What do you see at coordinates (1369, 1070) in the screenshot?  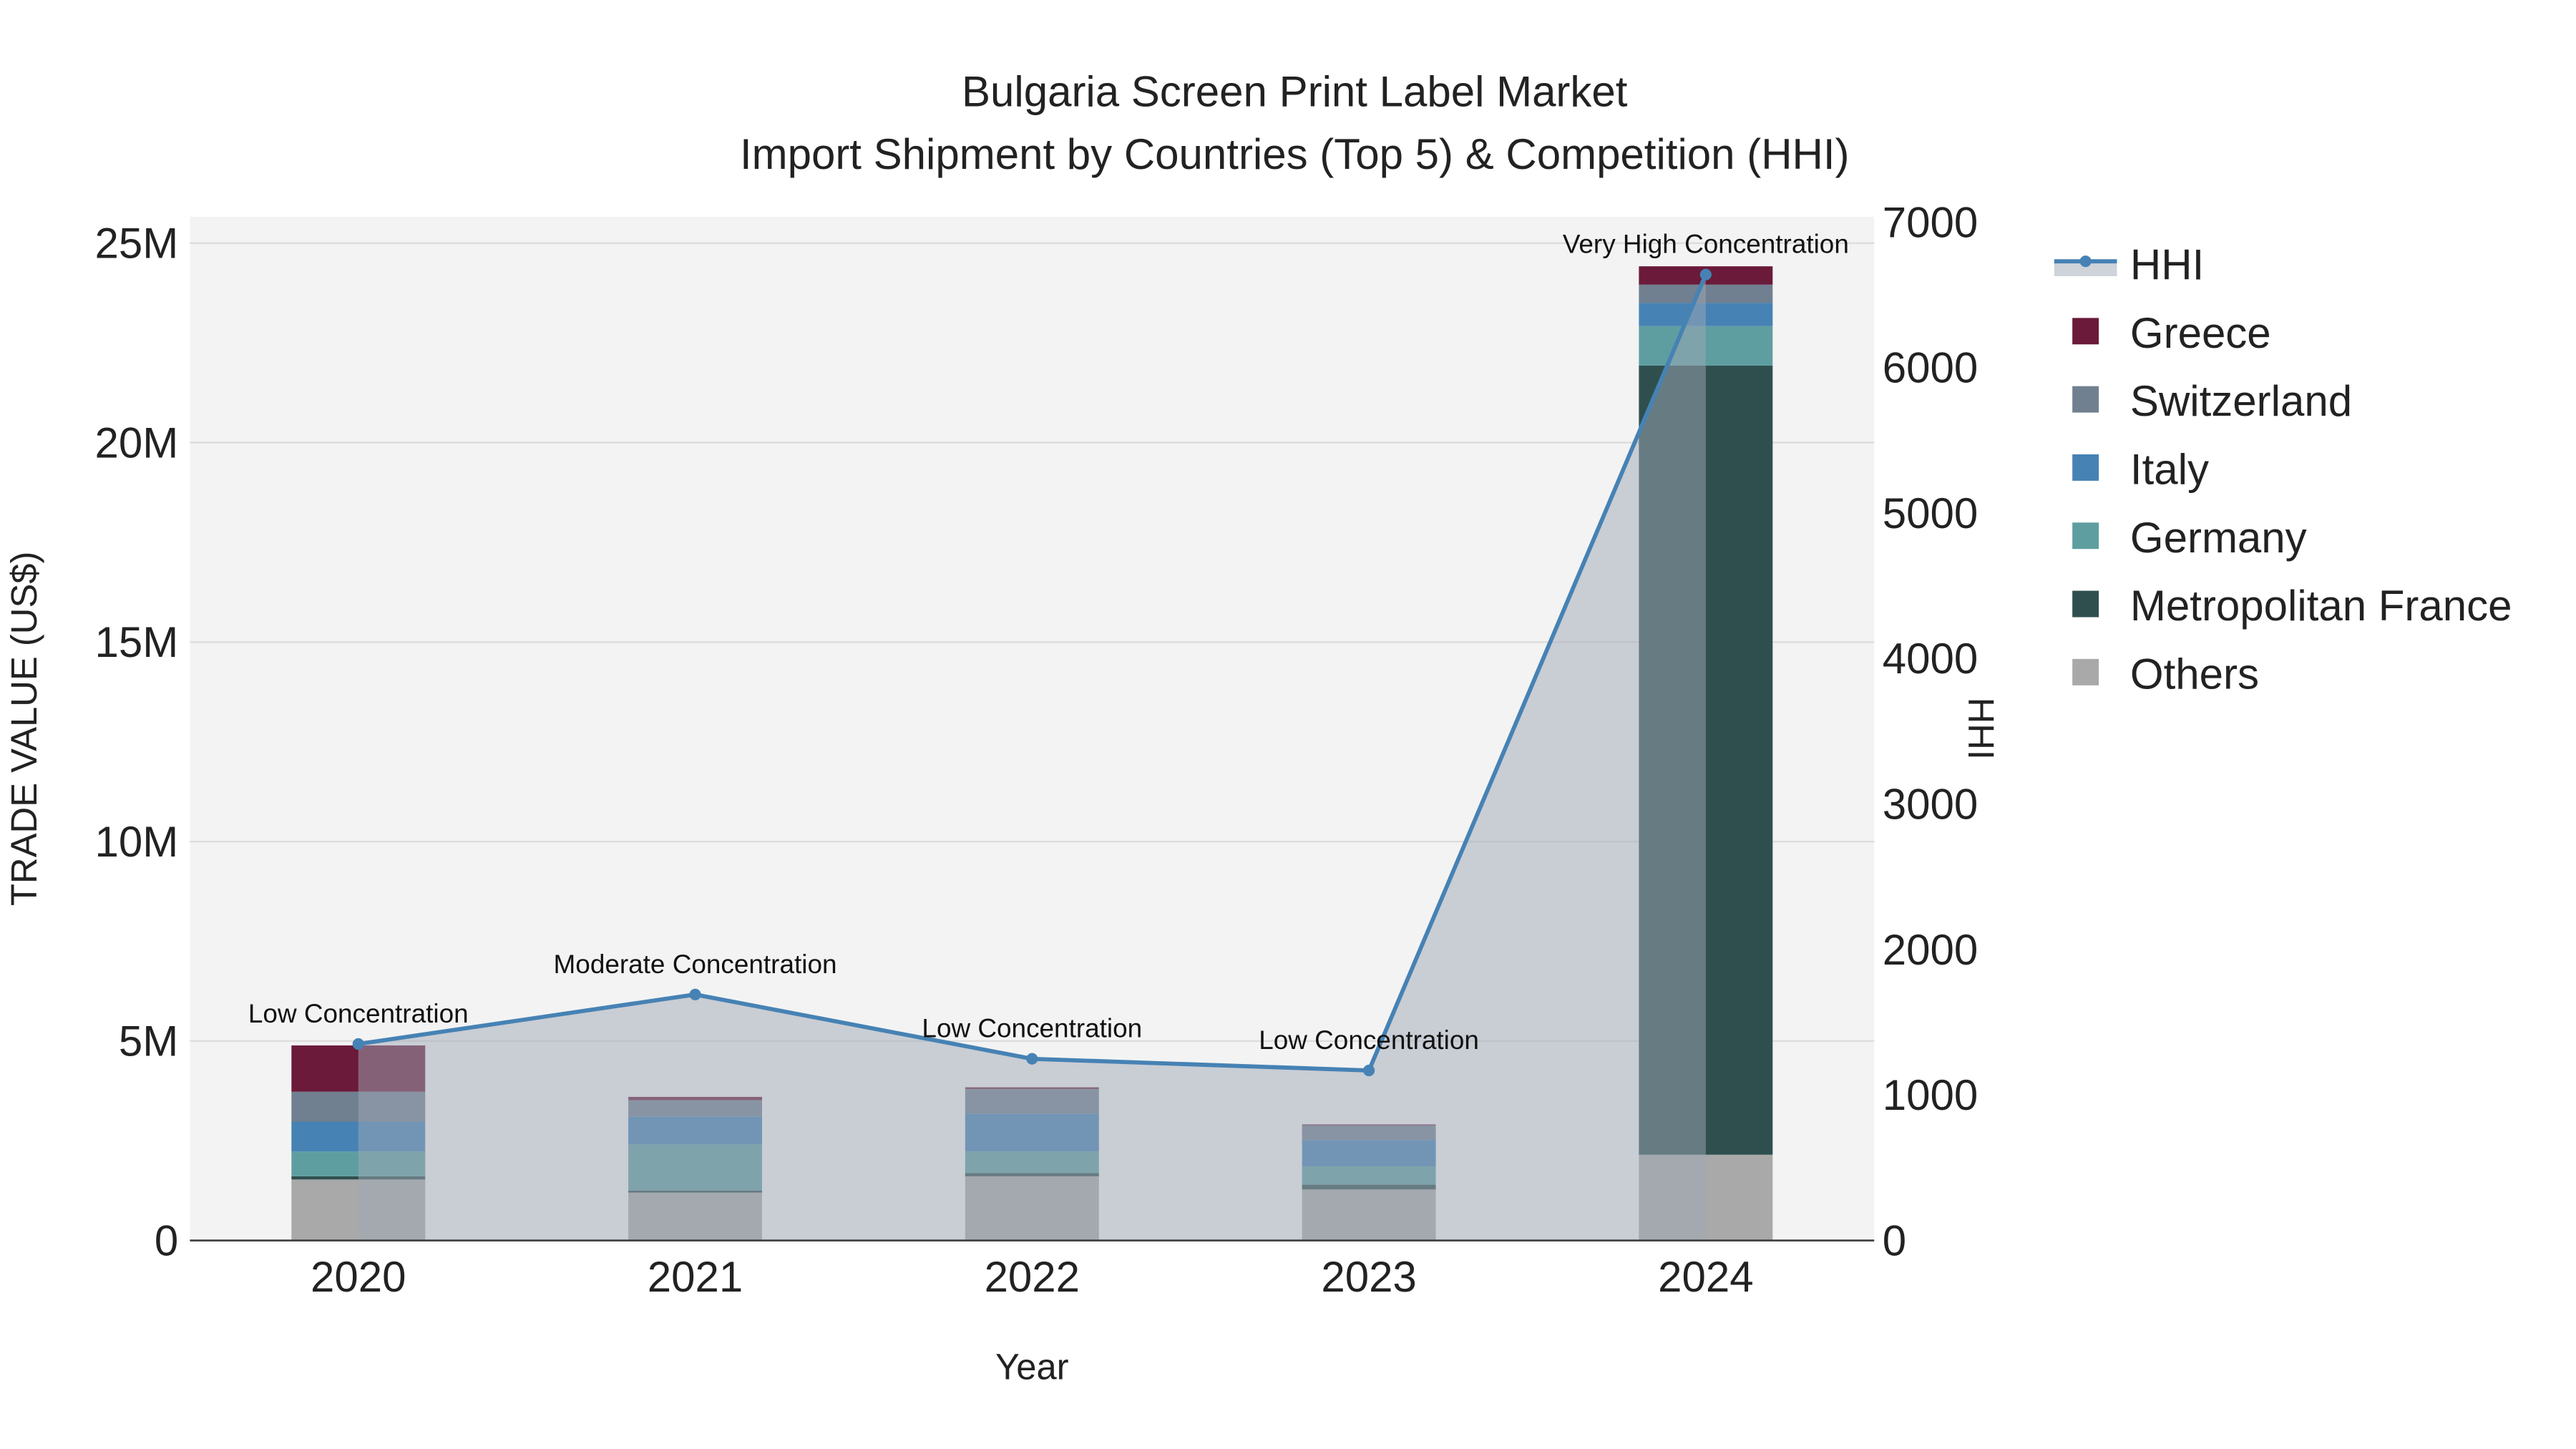 I see `hhi-point-2023` at bounding box center [1369, 1070].